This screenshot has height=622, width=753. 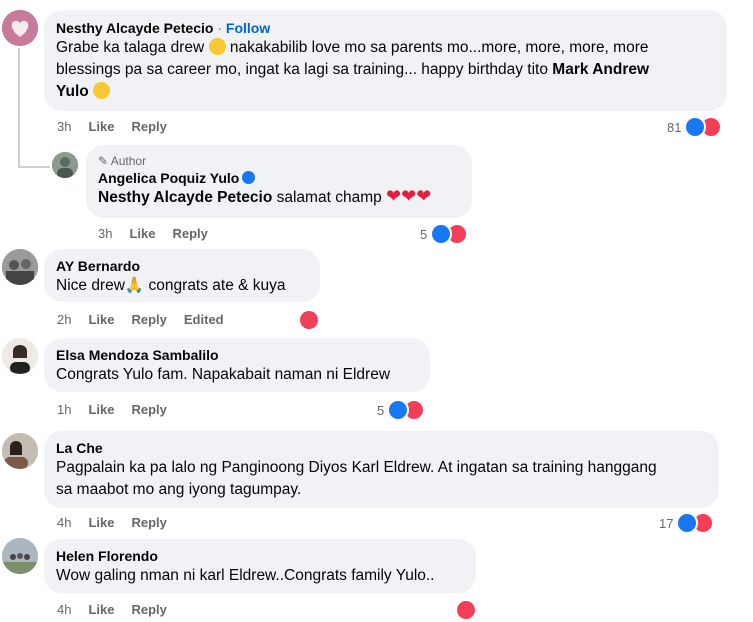 What do you see at coordinates (182, 266) in the screenshot?
I see `comment-author: AY Bernardo` at bounding box center [182, 266].